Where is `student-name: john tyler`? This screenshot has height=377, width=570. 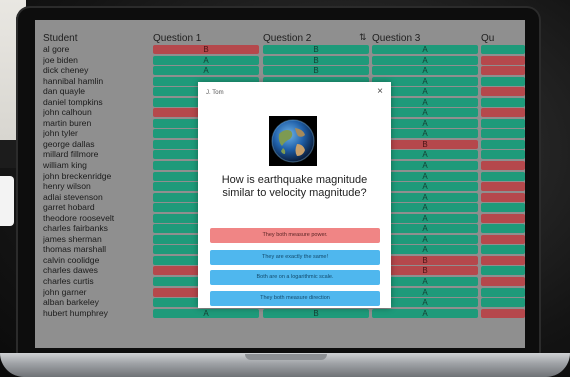
student-name: john tyler is located at coordinates (97, 133).